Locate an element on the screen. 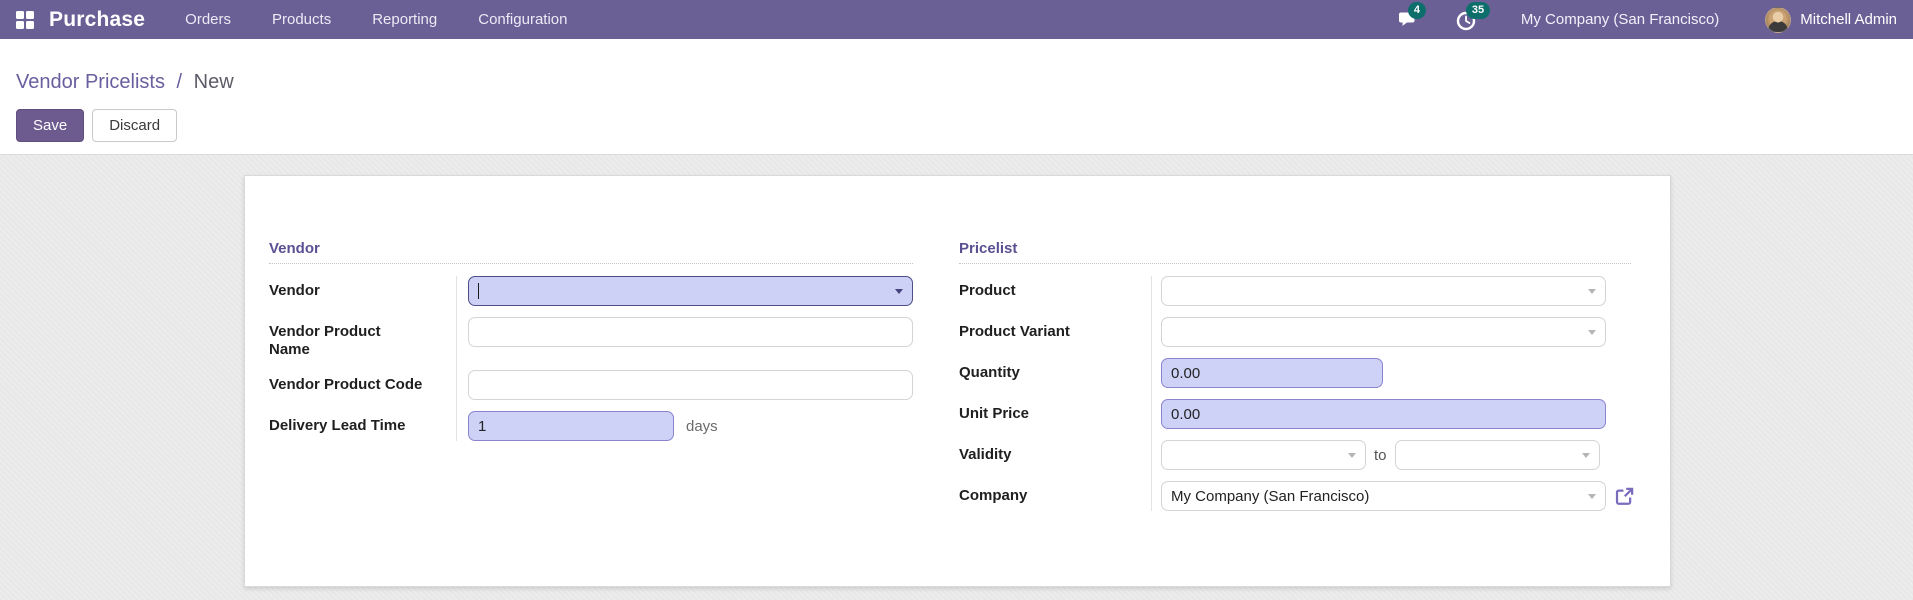  company-combo is located at coordinates (1383, 496).